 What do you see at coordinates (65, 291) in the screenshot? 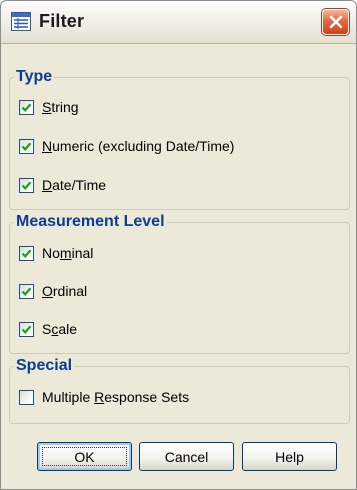
I see `checkbox-label: Ordinal` at bounding box center [65, 291].